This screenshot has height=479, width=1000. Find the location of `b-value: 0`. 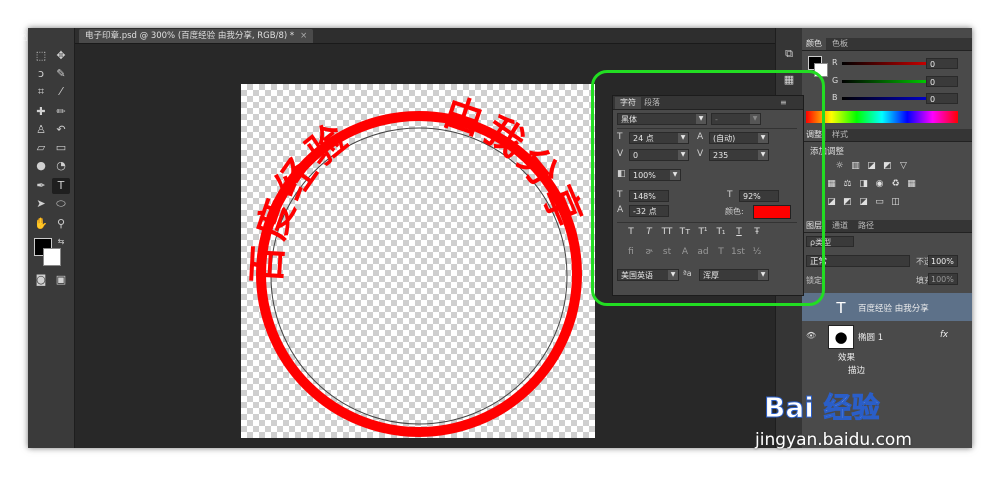

b-value: 0 is located at coordinates (942, 98).